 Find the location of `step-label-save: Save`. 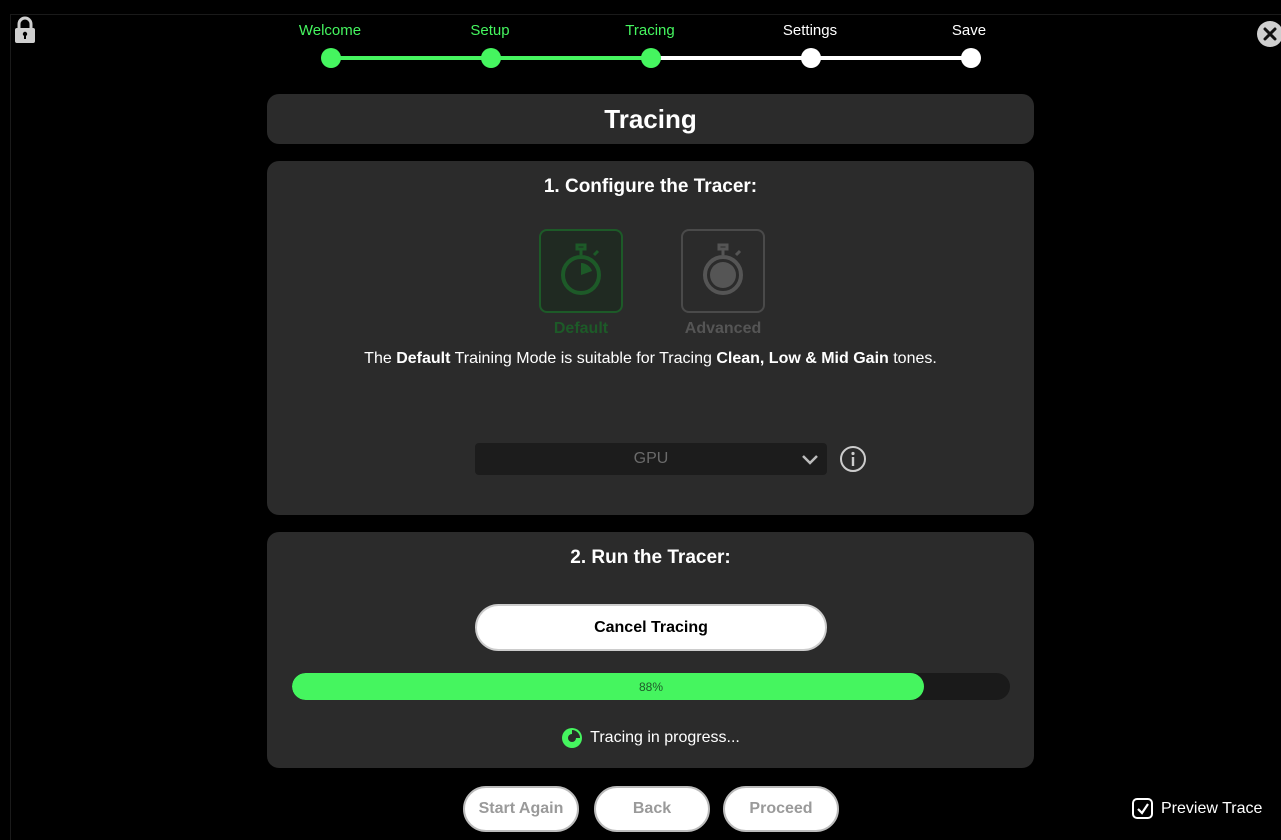

step-label-save: Save is located at coordinates (969, 30).